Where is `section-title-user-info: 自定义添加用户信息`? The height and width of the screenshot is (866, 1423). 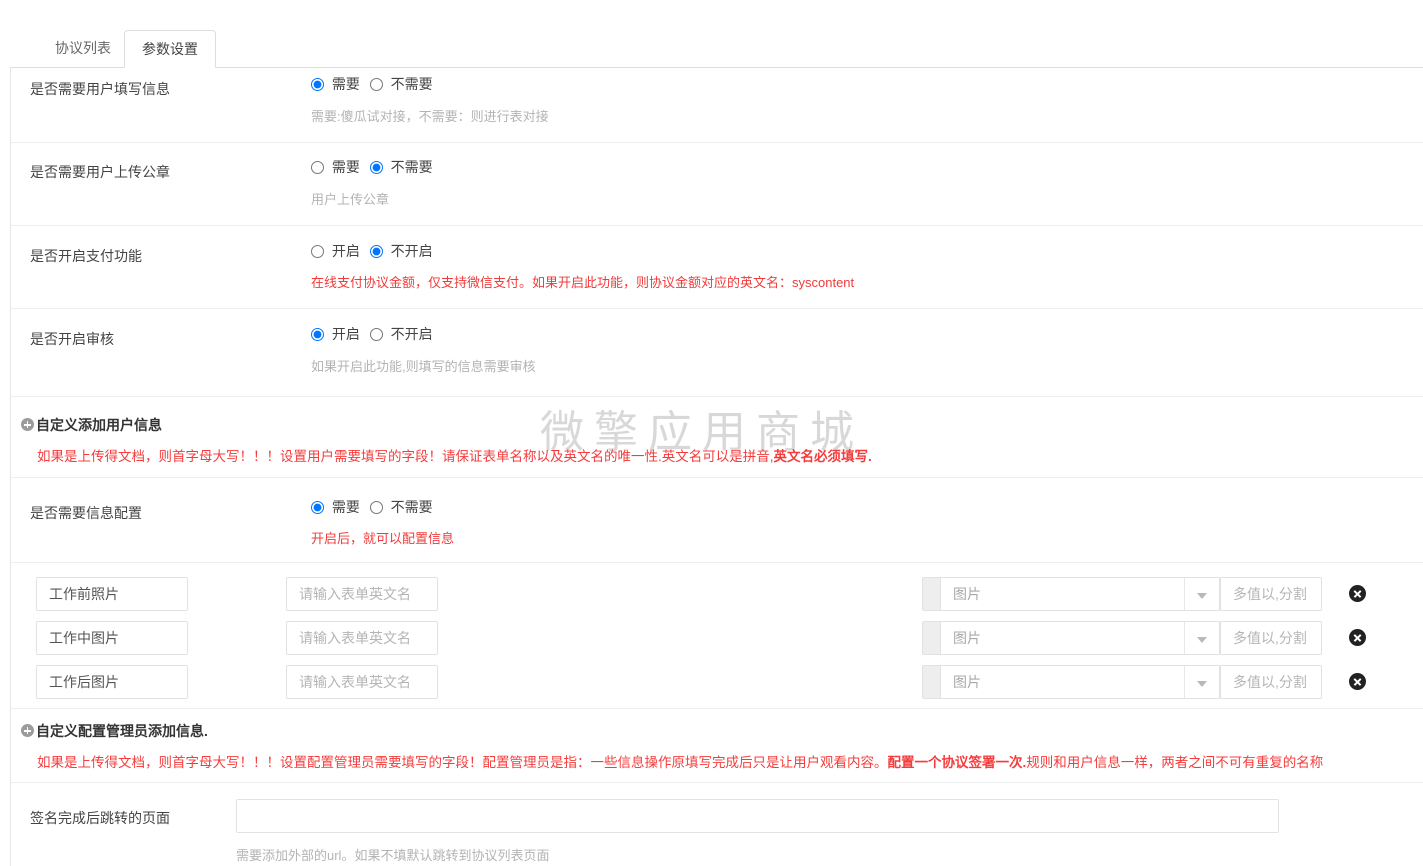 section-title-user-info: 自定义添加用户信息 is located at coordinates (99, 425).